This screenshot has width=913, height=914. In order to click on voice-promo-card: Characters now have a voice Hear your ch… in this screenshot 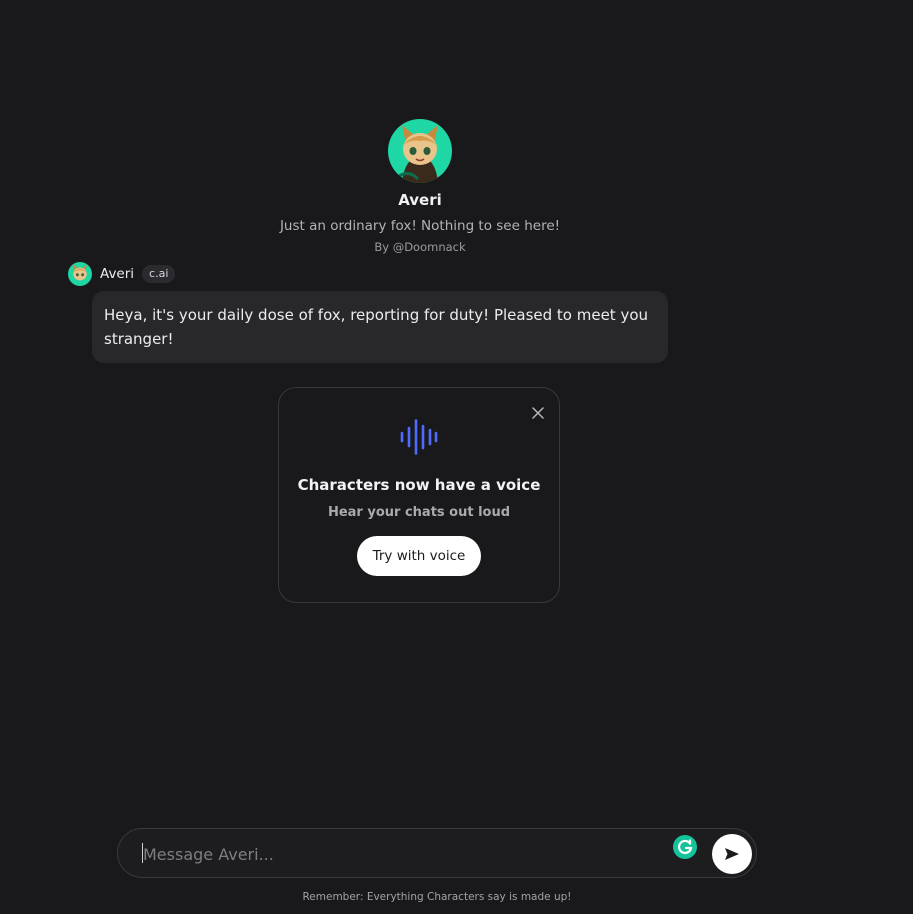, I will do `click(419, 495)`.